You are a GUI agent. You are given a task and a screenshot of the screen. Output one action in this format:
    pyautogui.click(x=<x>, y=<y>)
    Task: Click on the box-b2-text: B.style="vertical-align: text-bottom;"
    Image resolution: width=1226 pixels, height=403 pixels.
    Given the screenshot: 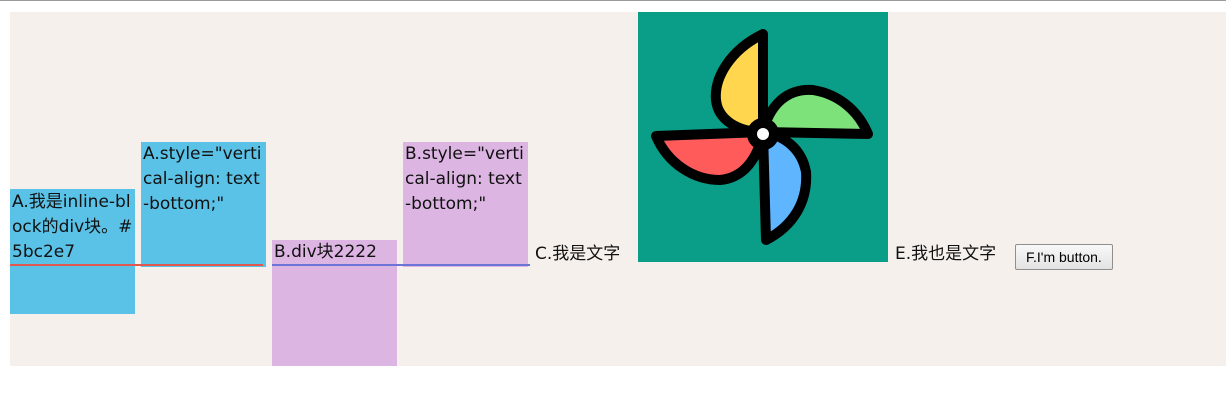 What is the action you would take?
    pyautogui.click(x=464, y=179)
    